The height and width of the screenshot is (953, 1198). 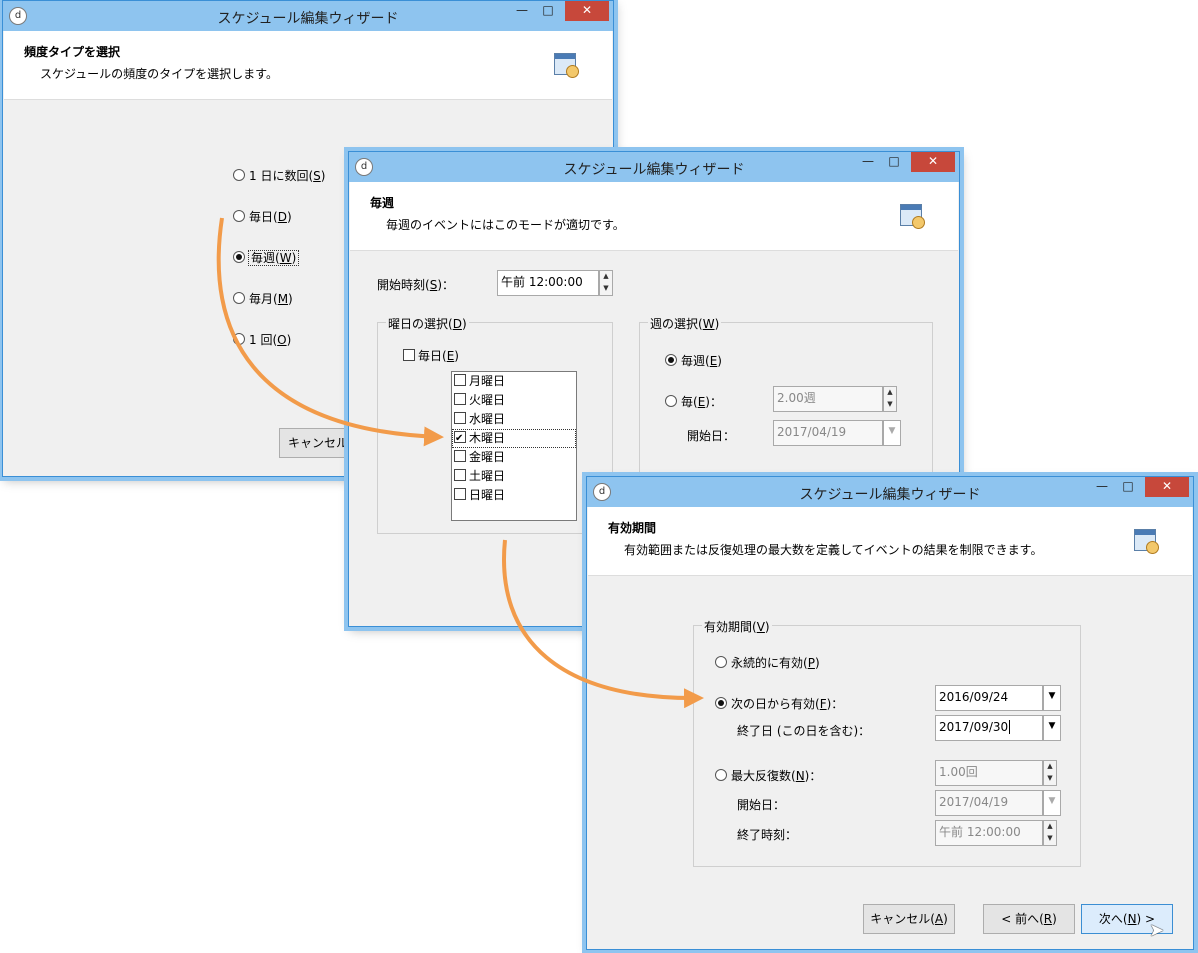 What do you see at coordinates (159, 74) in the screenshot?
I see `header-description: スケジュールの頻度のタイプを選択します。` at bounding box center [159, 74].